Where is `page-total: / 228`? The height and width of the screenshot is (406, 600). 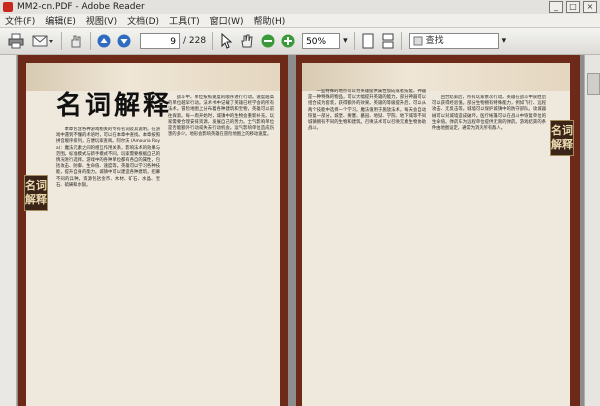 page-total: / 228 is located at coordinates (195, 41).